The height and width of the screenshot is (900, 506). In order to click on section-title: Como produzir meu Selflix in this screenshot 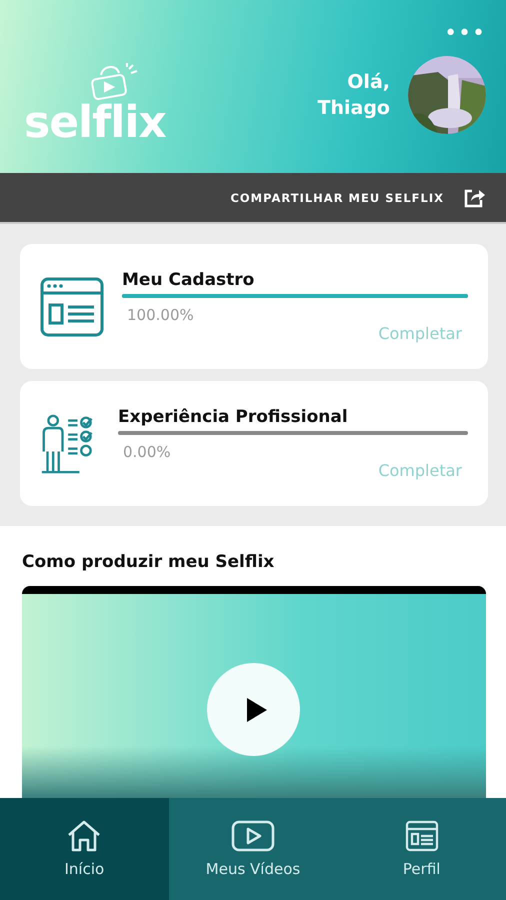, I will do `click(149, 562)`.